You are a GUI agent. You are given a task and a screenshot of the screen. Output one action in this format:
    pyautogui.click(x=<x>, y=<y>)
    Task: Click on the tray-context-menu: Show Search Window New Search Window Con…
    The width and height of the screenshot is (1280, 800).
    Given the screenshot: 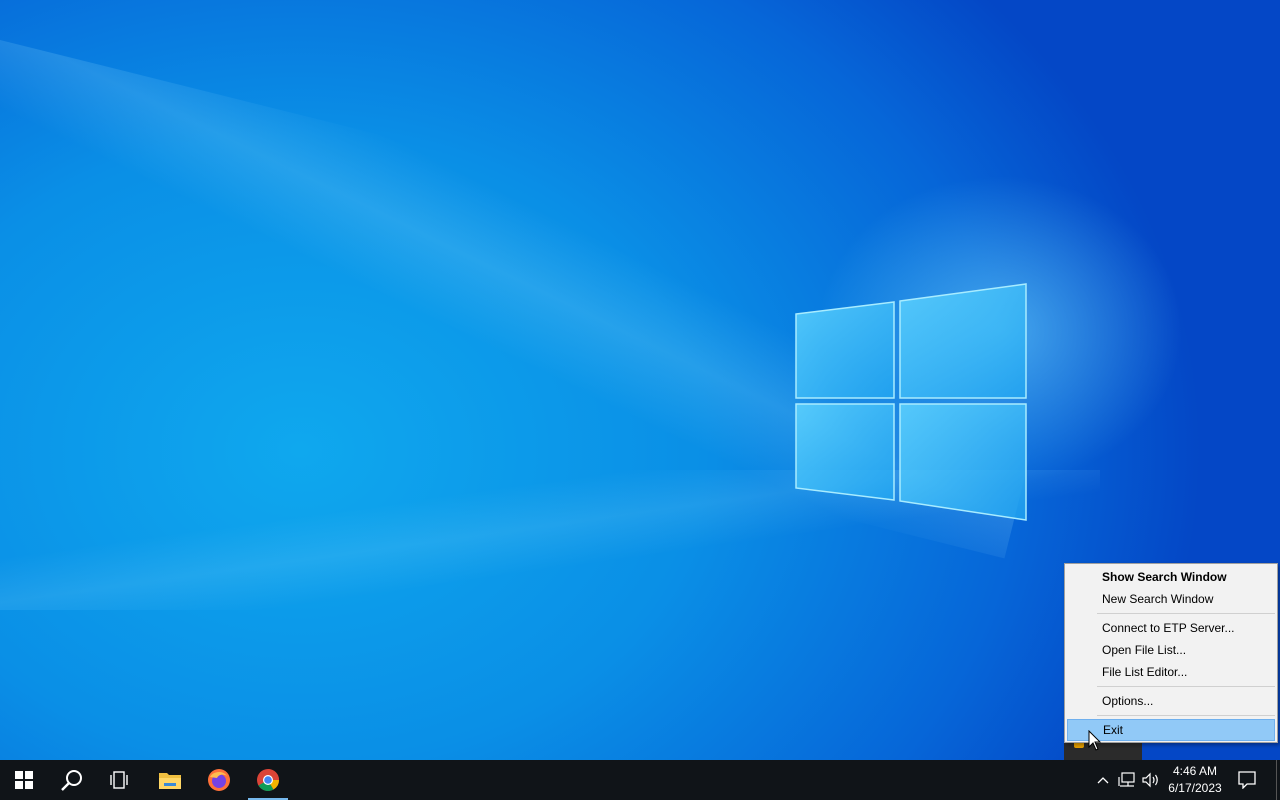 What is the action you would take?
    pyautogui.click(x=1171, y=653)
    